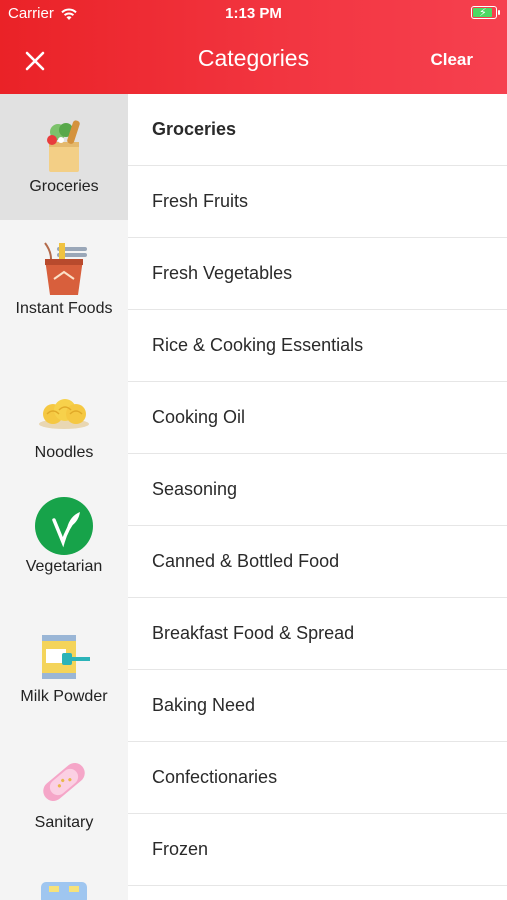  I want to click on sidebar-item-noodles: Noodles, so click(64, 420).